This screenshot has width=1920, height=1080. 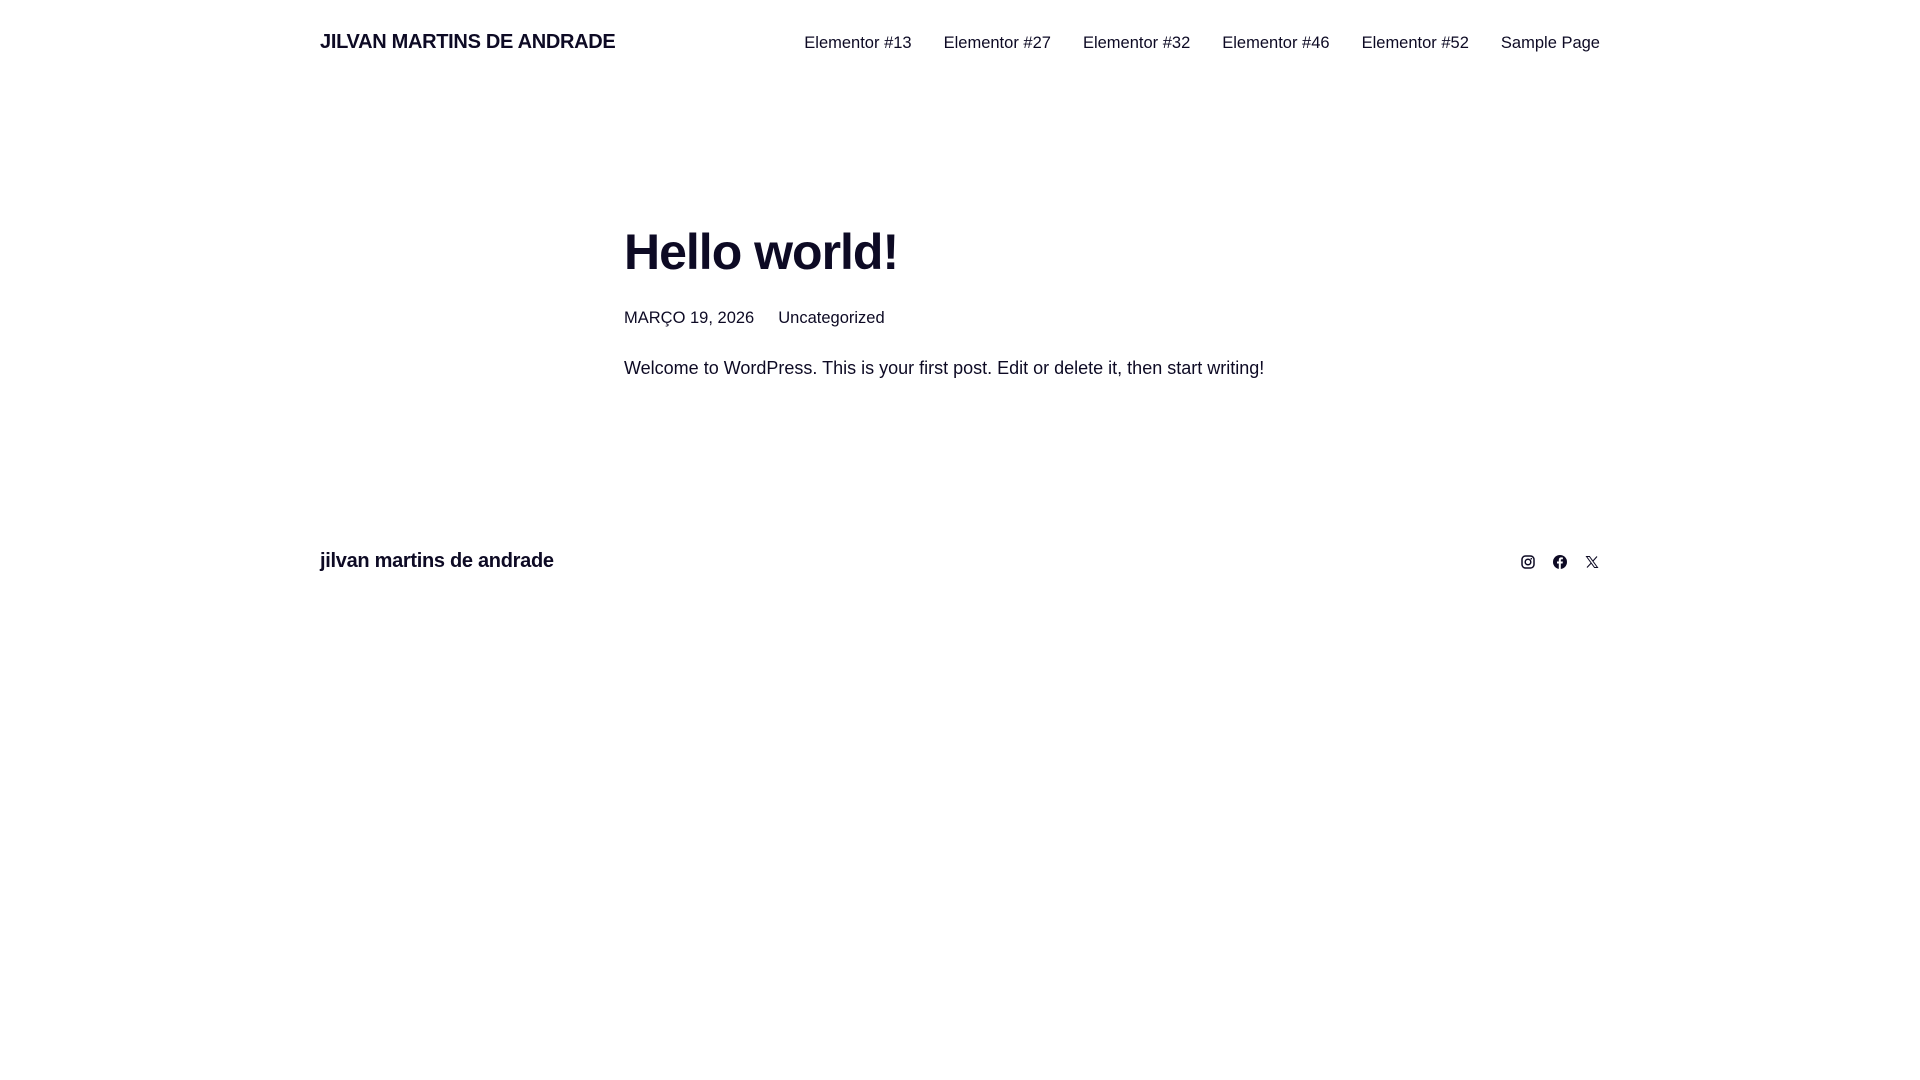 What do you see at coordinates (831, 318) in the screenshot?
I see `post-category-link: Uncategorized` at bounding box center [831, 318].